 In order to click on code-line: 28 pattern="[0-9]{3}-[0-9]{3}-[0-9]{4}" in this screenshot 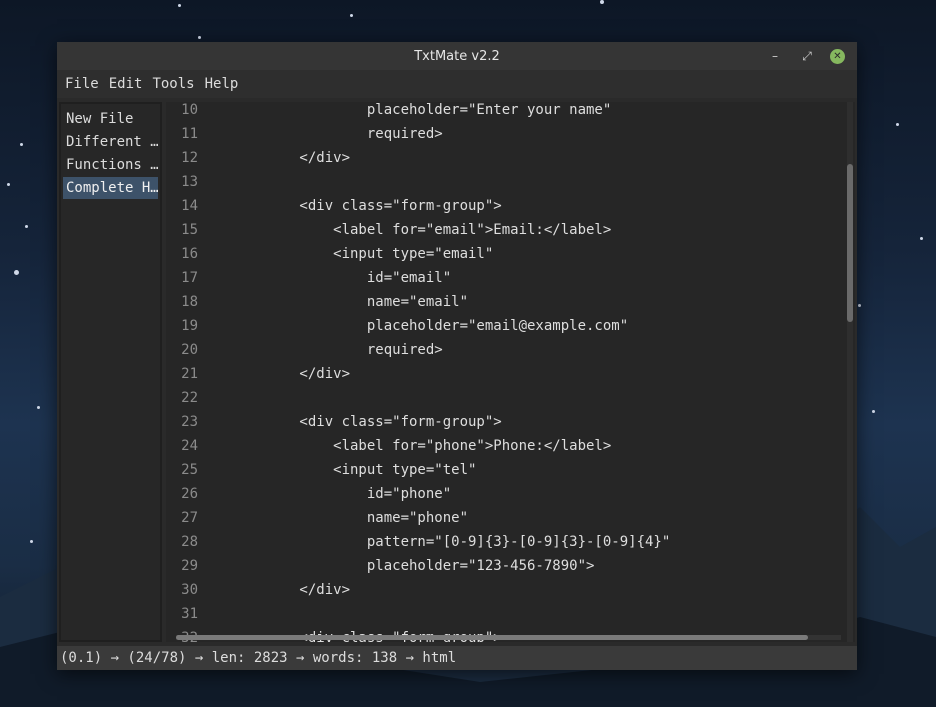, I will do `click(503, 546)`.